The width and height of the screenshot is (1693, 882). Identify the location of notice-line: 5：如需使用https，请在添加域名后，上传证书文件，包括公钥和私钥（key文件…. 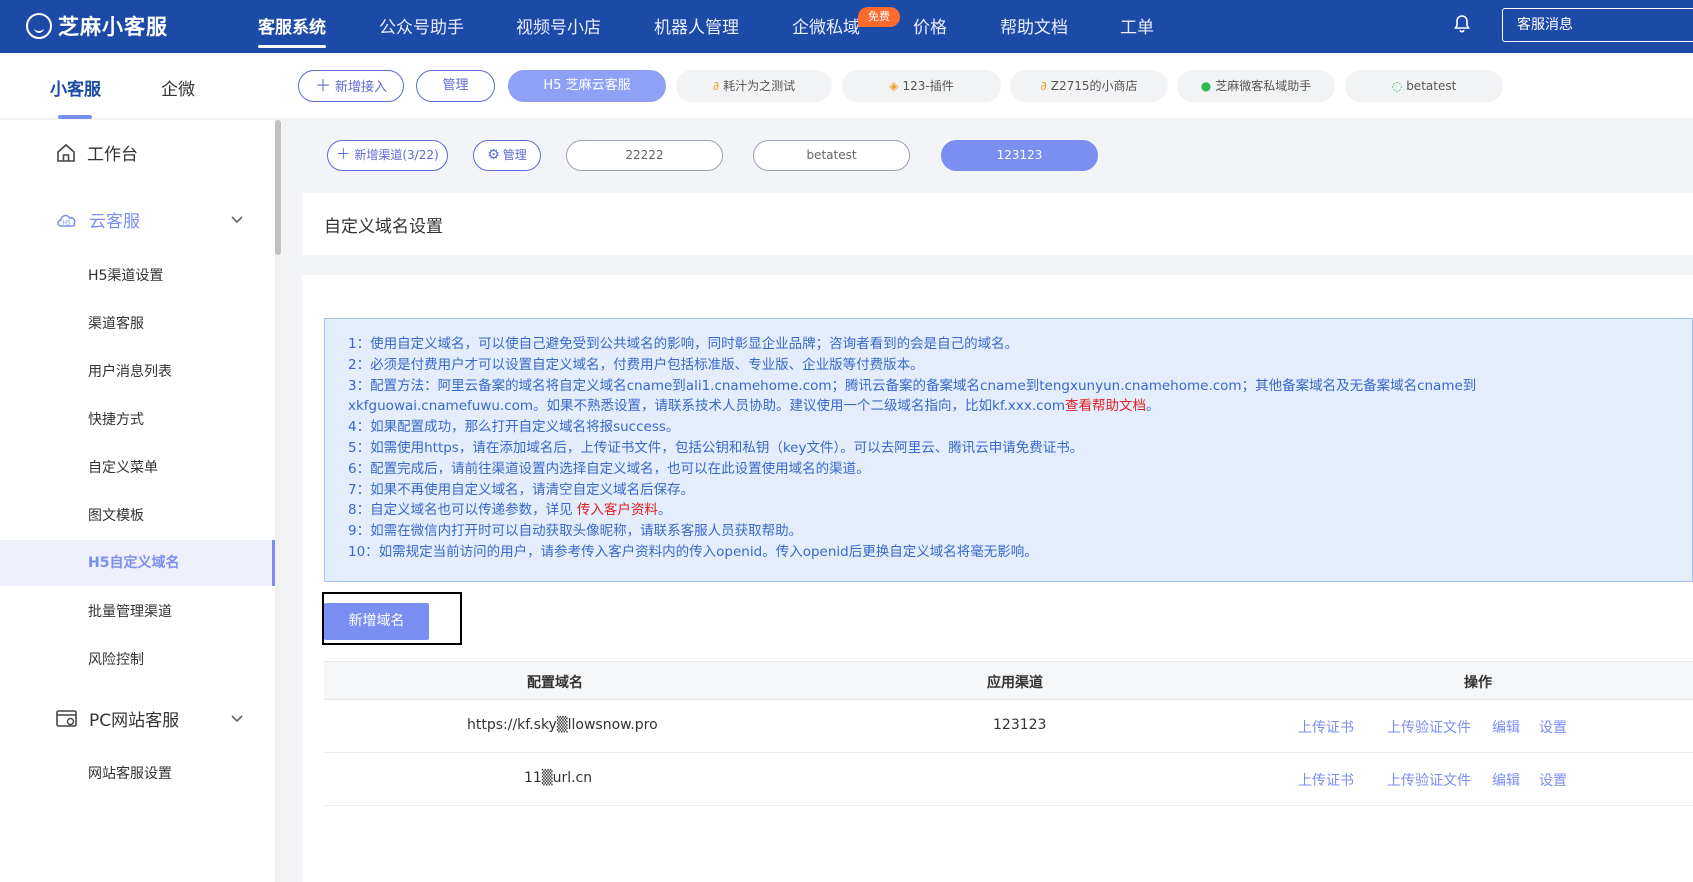
(716, 447).